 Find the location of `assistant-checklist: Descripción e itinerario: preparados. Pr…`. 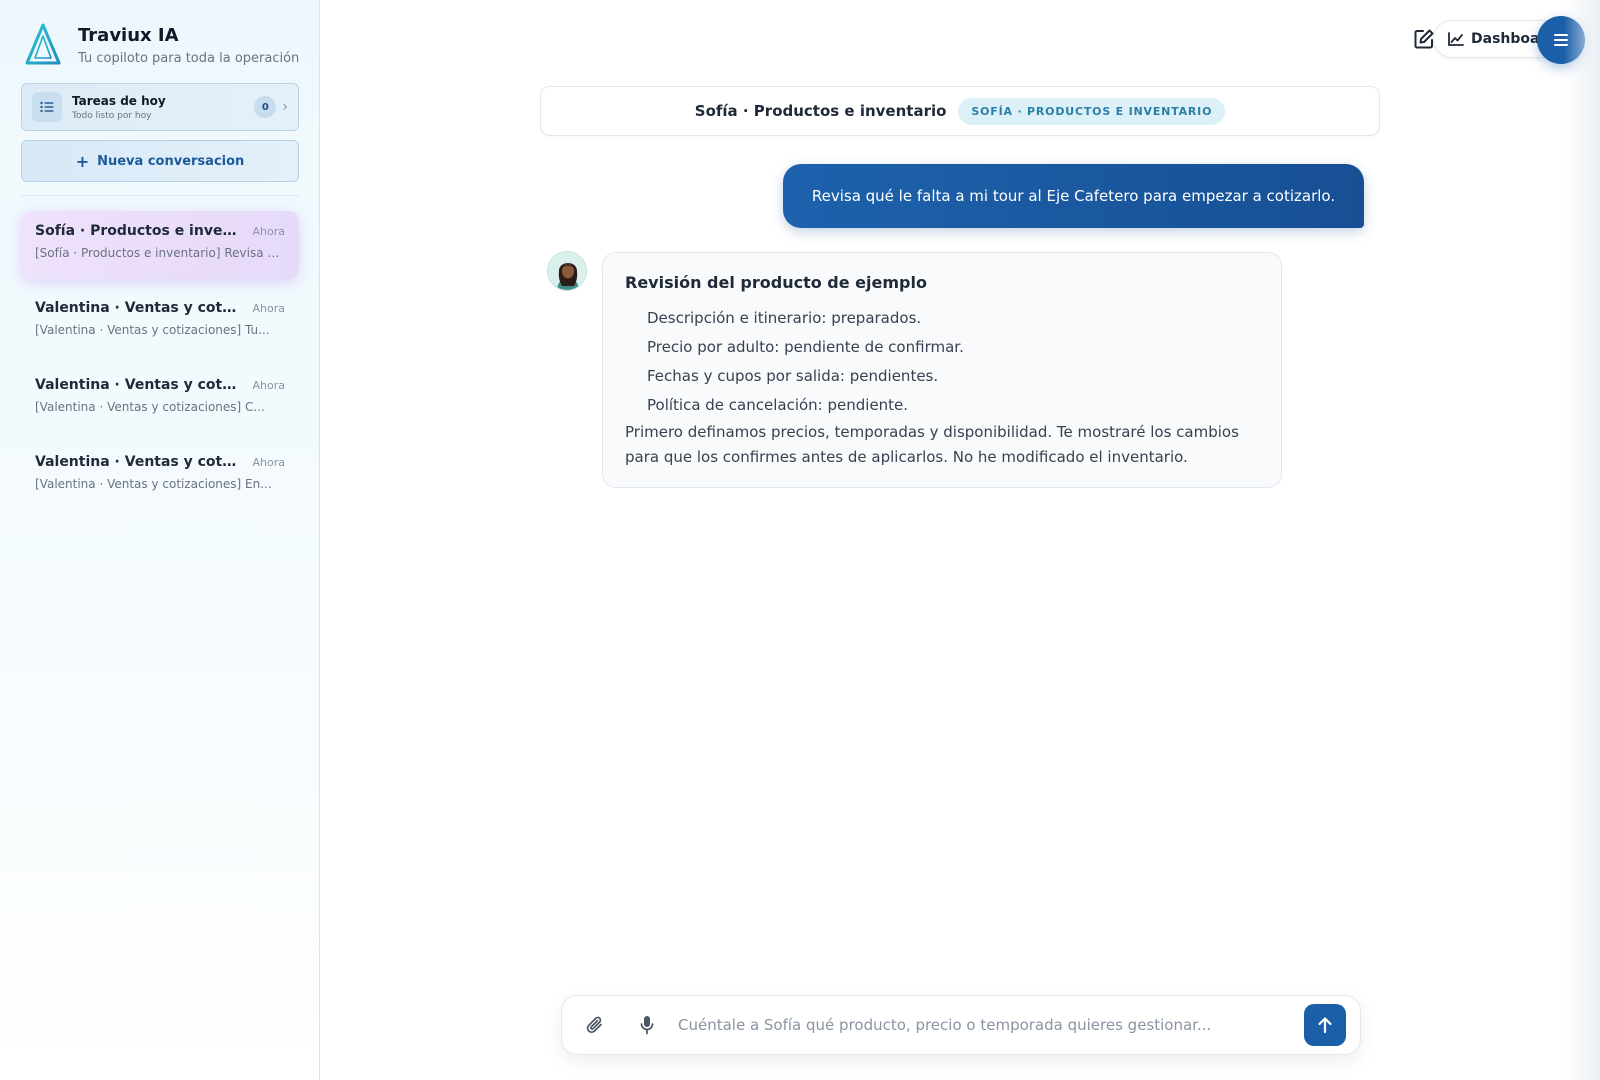

assistant-checklist: Descripción e itinerario: preparados. Pr… is located at coordinates (942, 362).